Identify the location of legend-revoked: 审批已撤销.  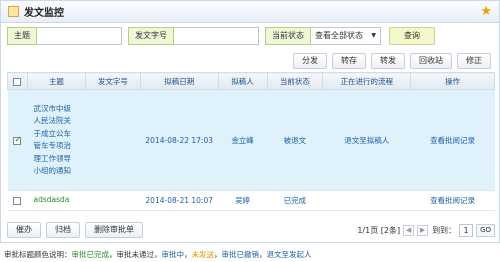
(240, 254).